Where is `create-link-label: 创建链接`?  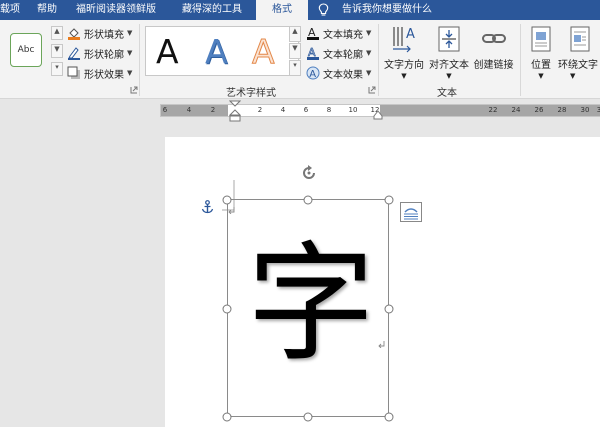
create-link-label: 创建链接 is located at coordinates (493, 65).